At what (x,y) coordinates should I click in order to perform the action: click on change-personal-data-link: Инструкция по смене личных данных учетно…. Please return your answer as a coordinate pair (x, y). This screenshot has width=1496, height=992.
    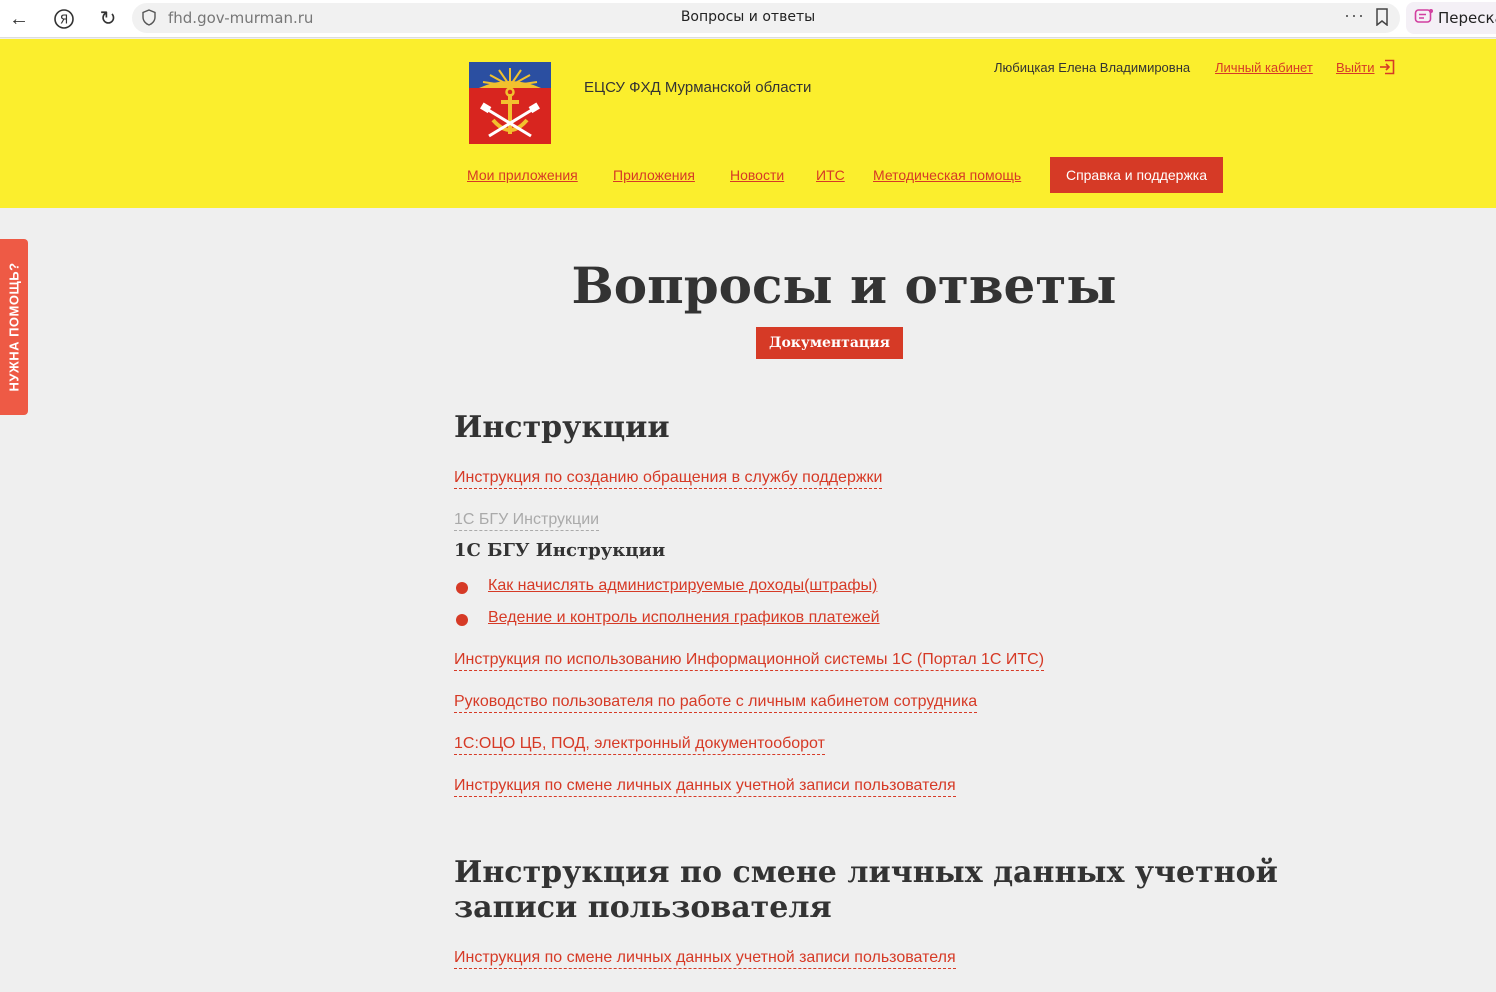
    Looking at the image, I should click on (705, 786).